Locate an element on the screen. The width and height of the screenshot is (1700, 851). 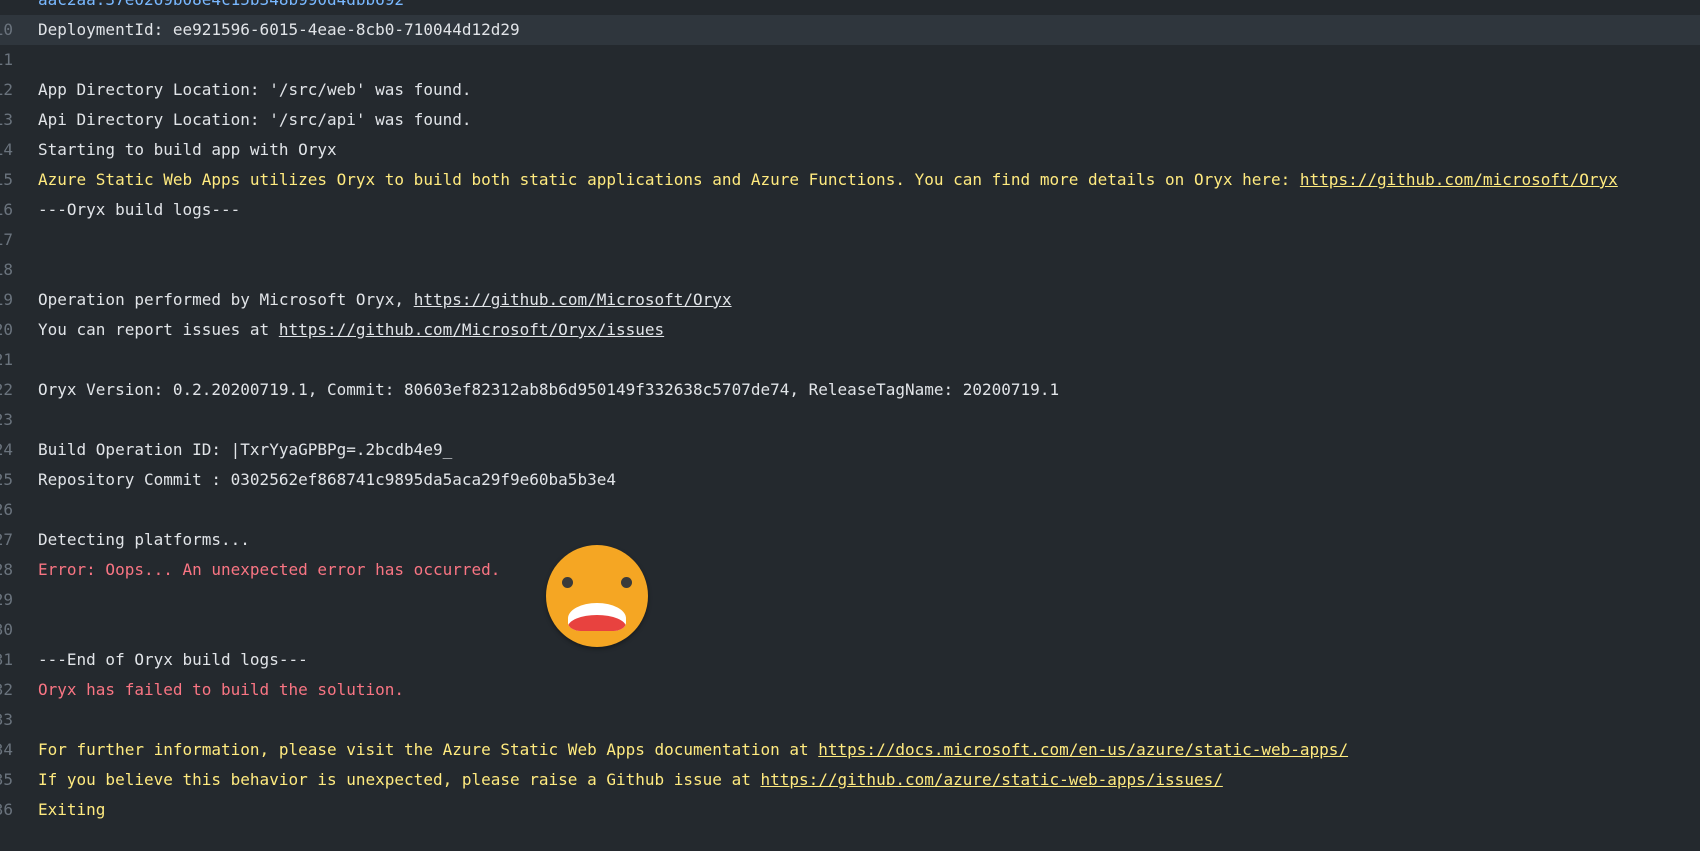
line-number: 31 is located at coordinates (6, 659).